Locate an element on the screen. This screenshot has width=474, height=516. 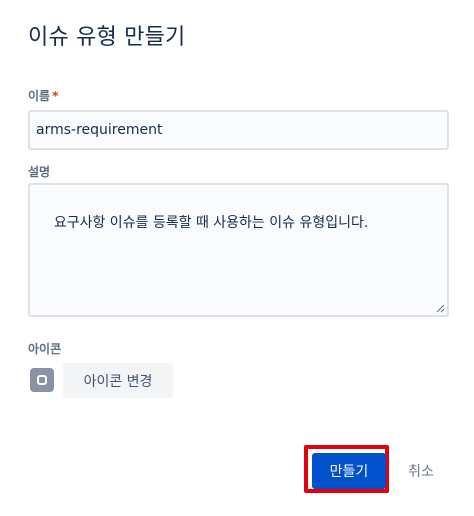
description-value: 요구사항 이슈를 등록할 때 사용하는 이슈 유형입니다. is located at coordinates (211, 223).